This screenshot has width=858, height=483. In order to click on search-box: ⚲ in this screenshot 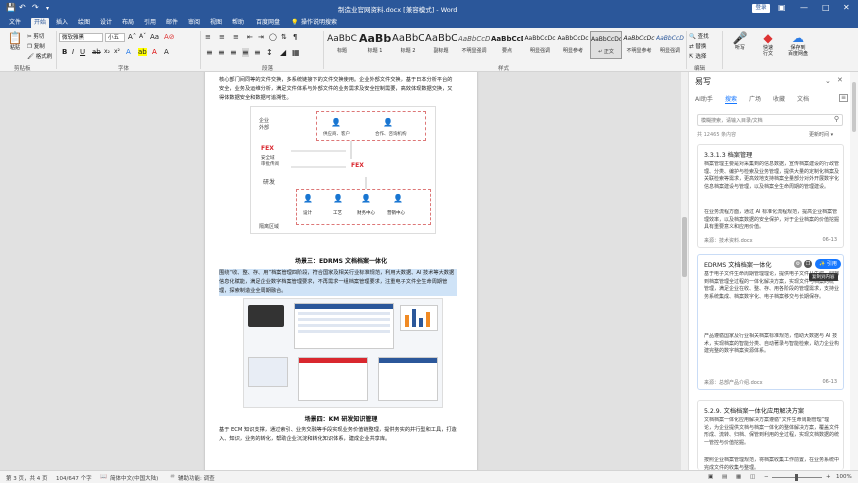, I will do `click(770, 120)`.